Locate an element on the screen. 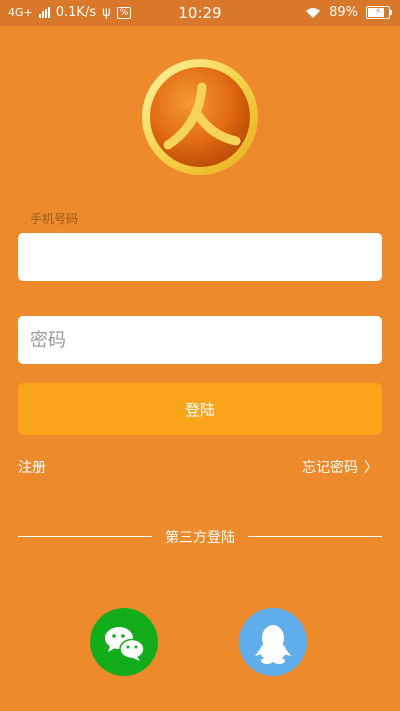 This screenshot has width=400, height=711. divider-line-right is located at coordinates (315, 536).